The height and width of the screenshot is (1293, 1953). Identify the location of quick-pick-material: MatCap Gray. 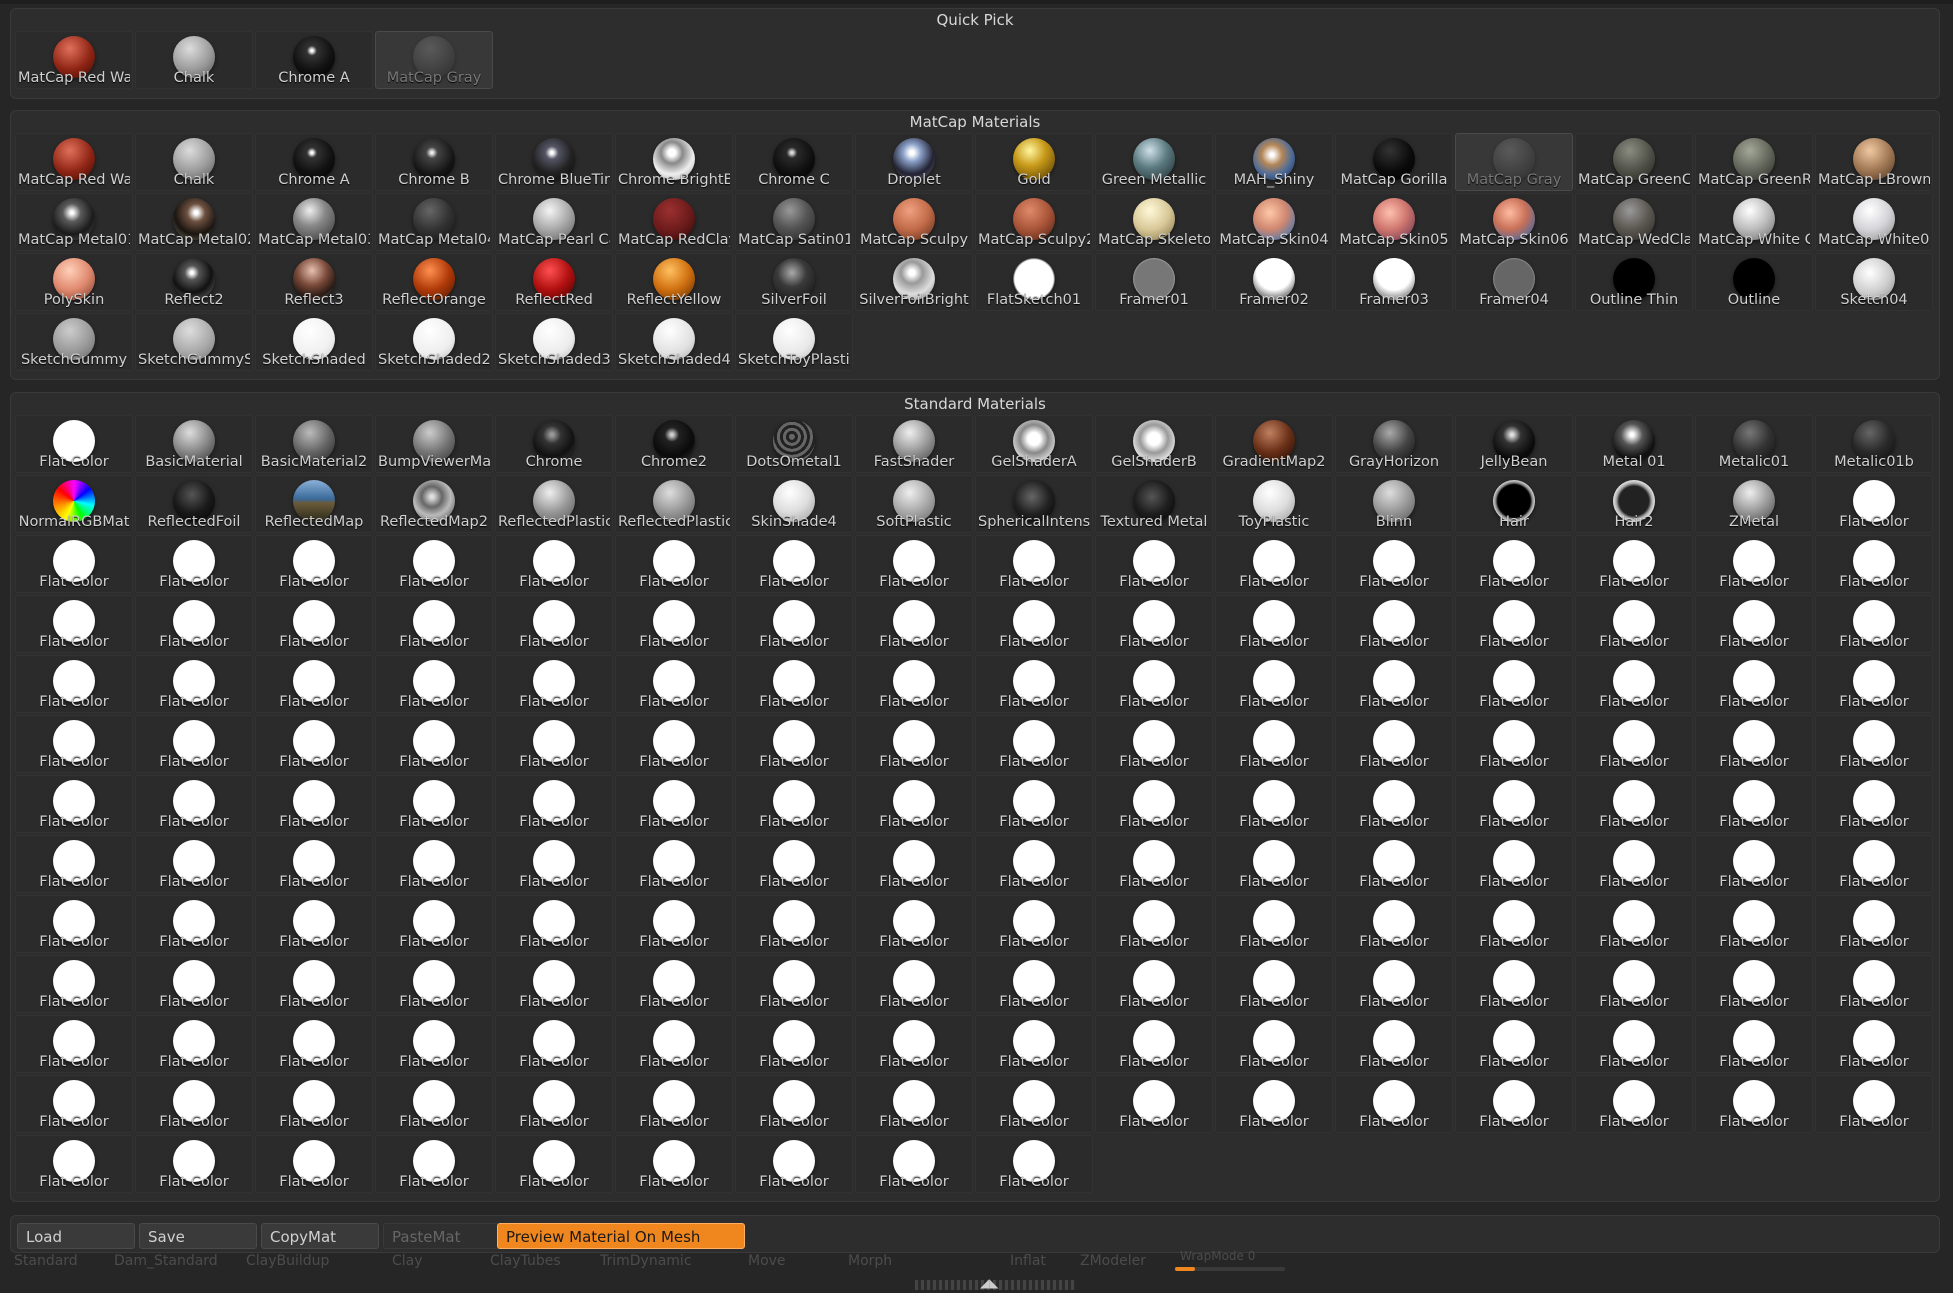
(434, 60).